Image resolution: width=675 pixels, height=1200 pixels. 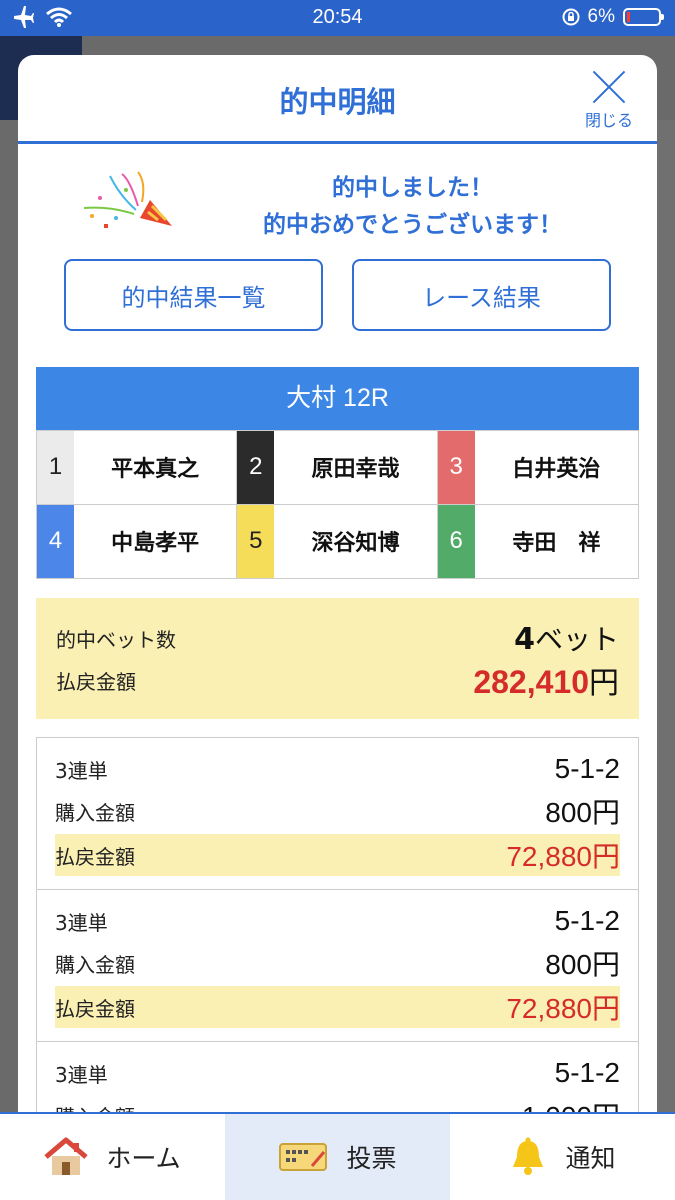 I want to click on party-popper-icon, so click(x=127, y=199).